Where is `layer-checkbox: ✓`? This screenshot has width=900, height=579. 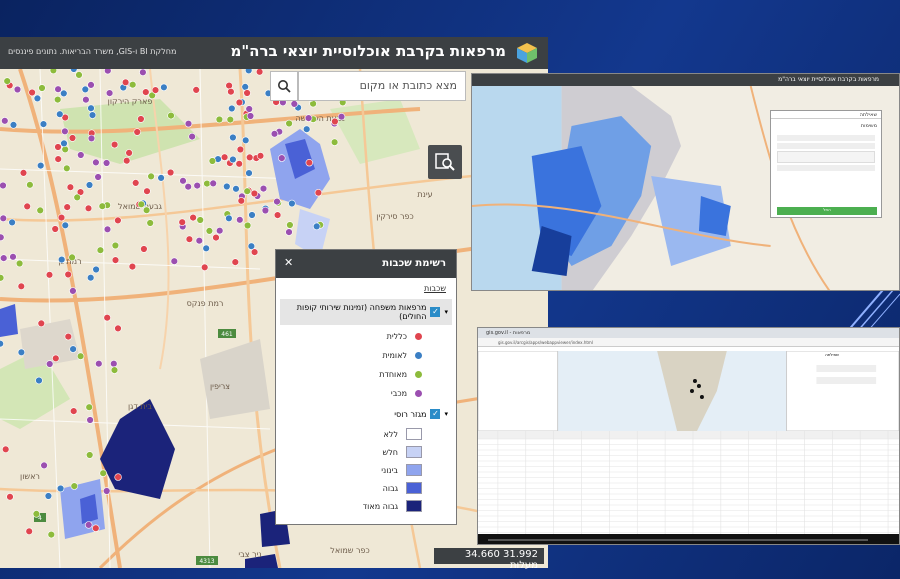
layer-checkbox: ✓ is located at coordinates (435, 414).